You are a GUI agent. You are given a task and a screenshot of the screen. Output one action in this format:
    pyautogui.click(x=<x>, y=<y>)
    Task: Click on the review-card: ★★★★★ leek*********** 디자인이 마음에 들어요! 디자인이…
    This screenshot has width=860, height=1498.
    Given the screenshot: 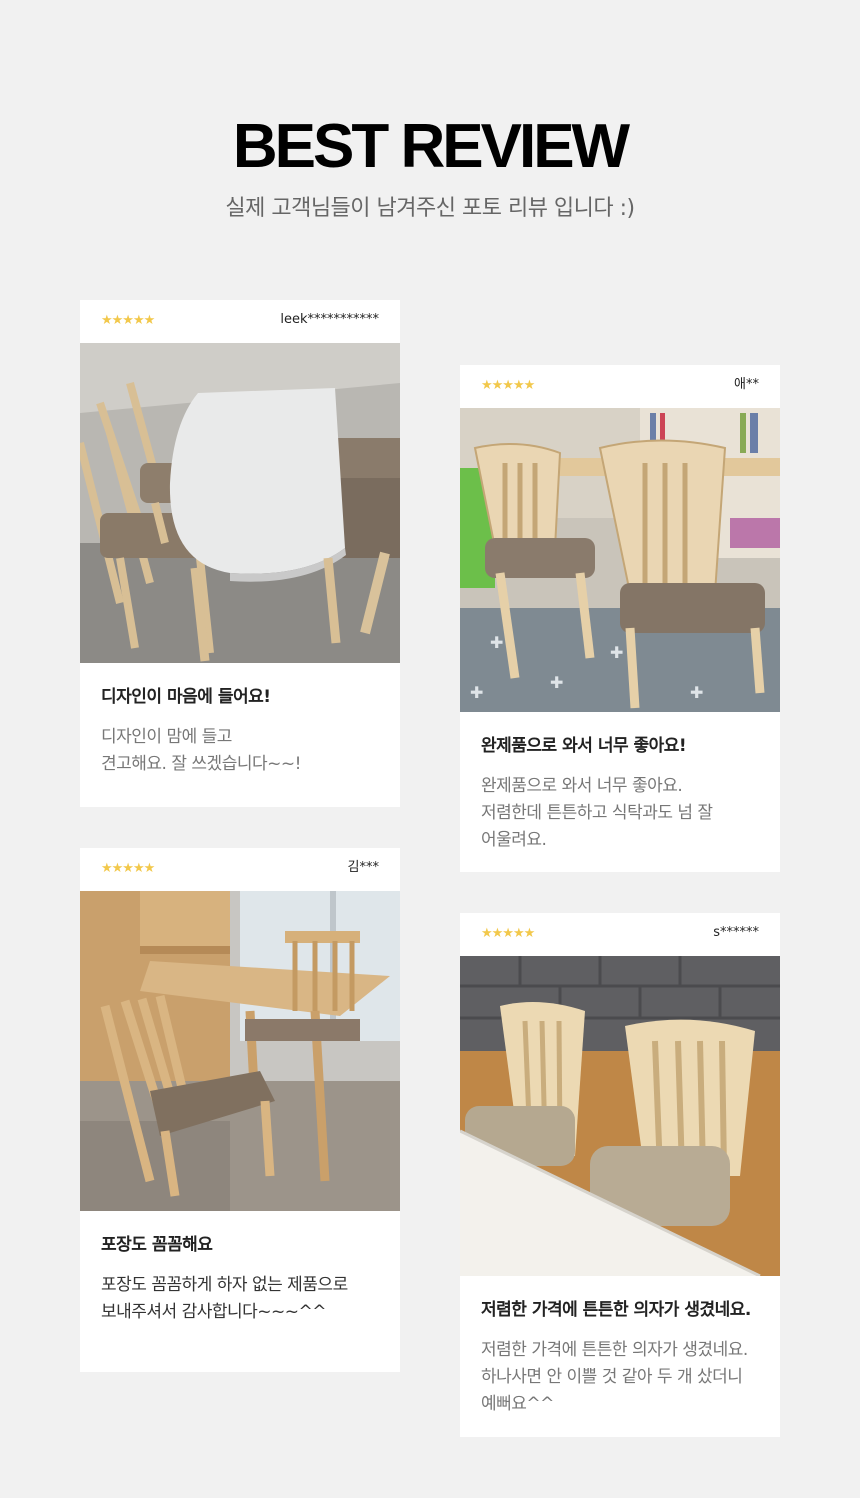 What is the action you would take?
    pyautogui.click(x=240, y=553)
    